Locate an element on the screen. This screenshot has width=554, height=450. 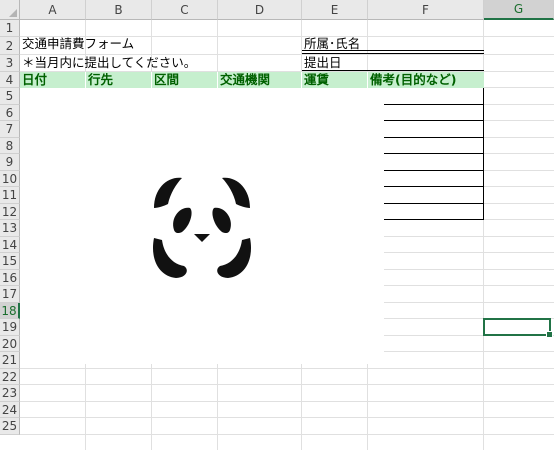
header-destination: 行先 is located at coordinates (119, 80).